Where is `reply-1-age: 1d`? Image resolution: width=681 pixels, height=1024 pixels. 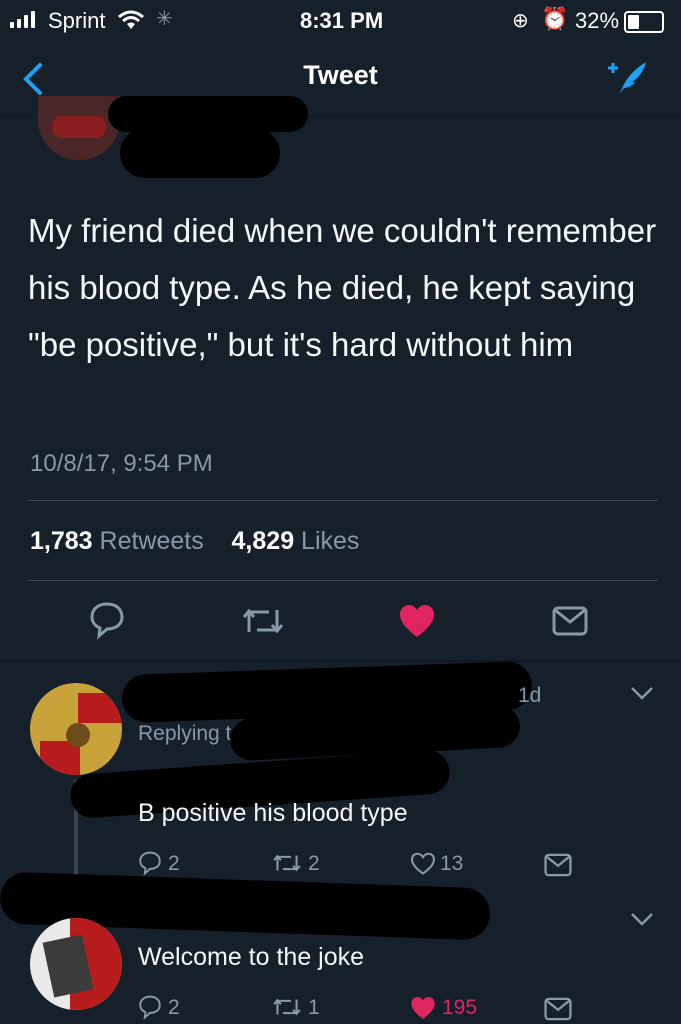
reply-1-age: 1d is located at coordinates (530, 695).